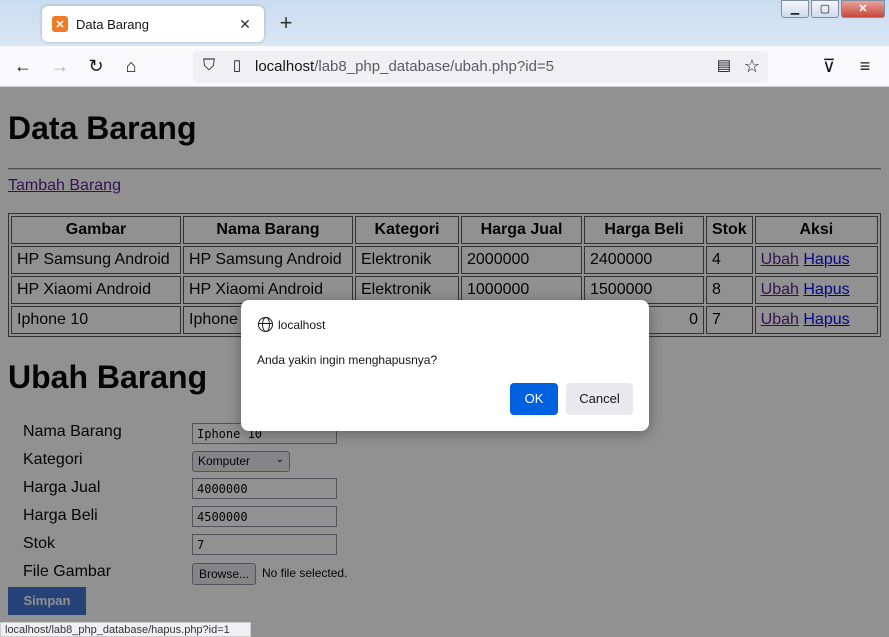  I want to click on new-tab-button: +, so click(286, 23).